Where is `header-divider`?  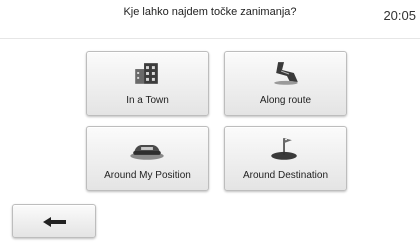
header-divider is located at coordinates (210, 38).